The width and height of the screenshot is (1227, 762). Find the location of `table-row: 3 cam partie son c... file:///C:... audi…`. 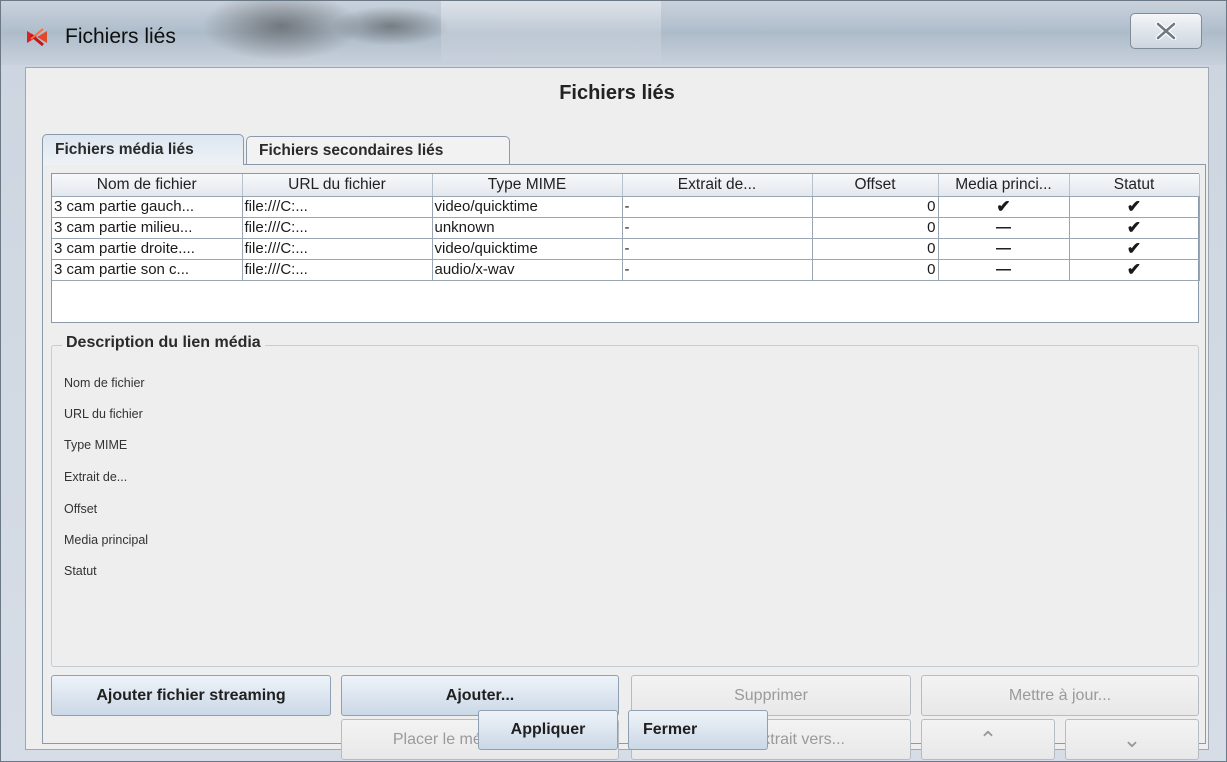

table-row: 3 cam partie son c... file:///C:... audi… is located at coordinates (626, 270).